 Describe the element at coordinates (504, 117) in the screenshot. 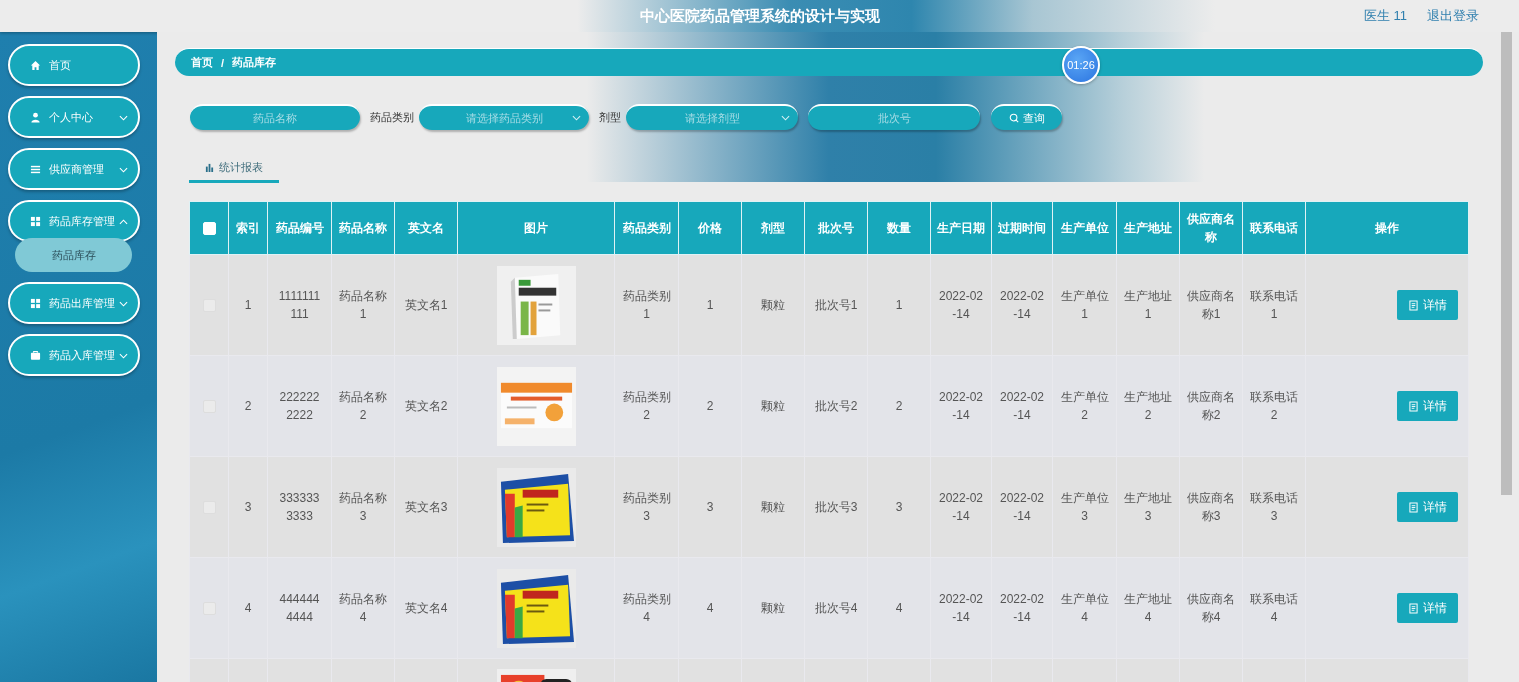

I see `category-select: 请选择药品类别` at that location.